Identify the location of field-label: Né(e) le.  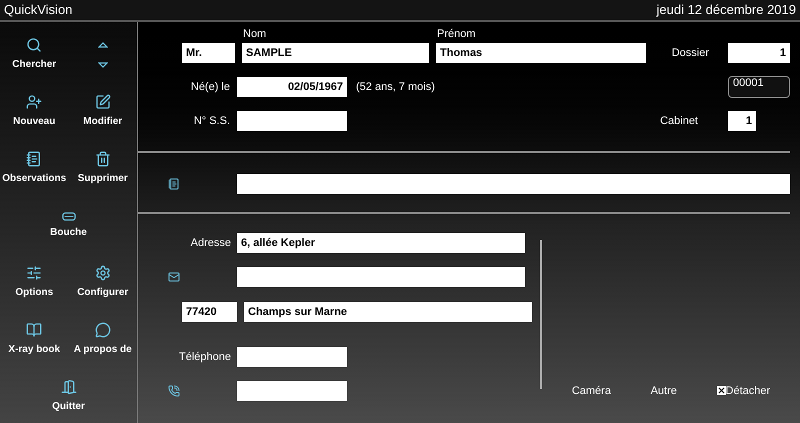
(210, 87).